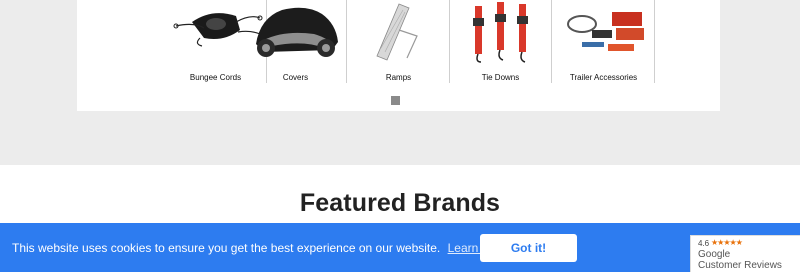  Describe the element at coordinates (603, 77) in the screenshot. I see `category-label: Trailer Accessories` at that location.